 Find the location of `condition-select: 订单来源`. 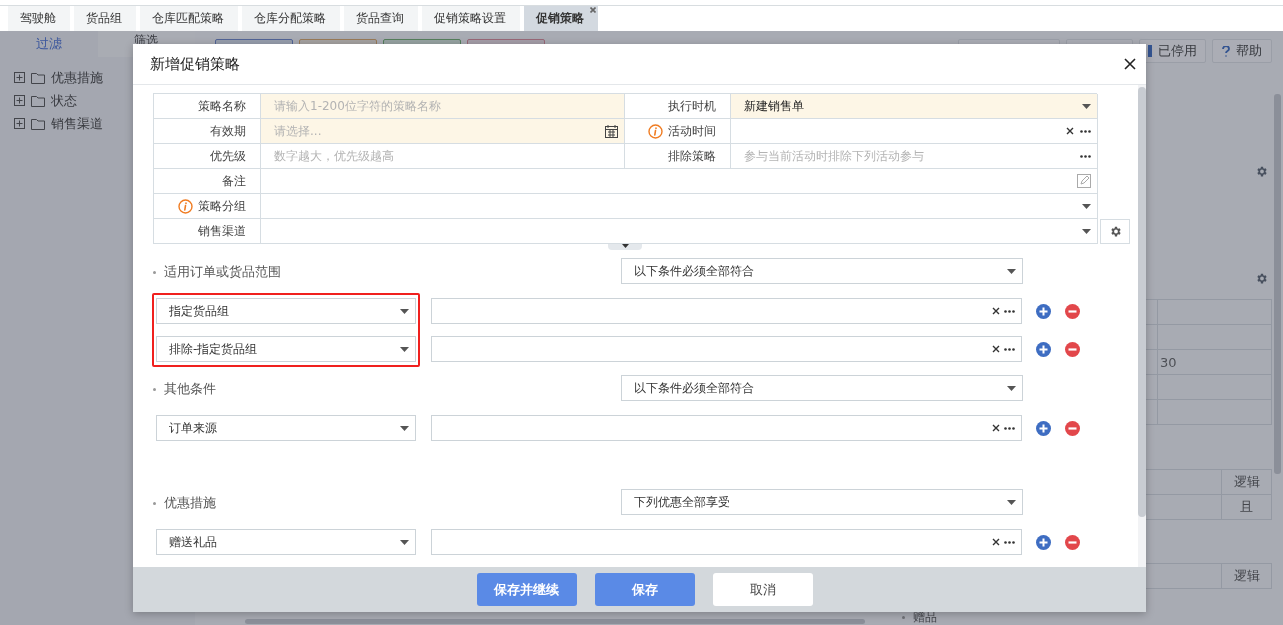

condition-select: 订单来源 is located at coordinates (286, 428).